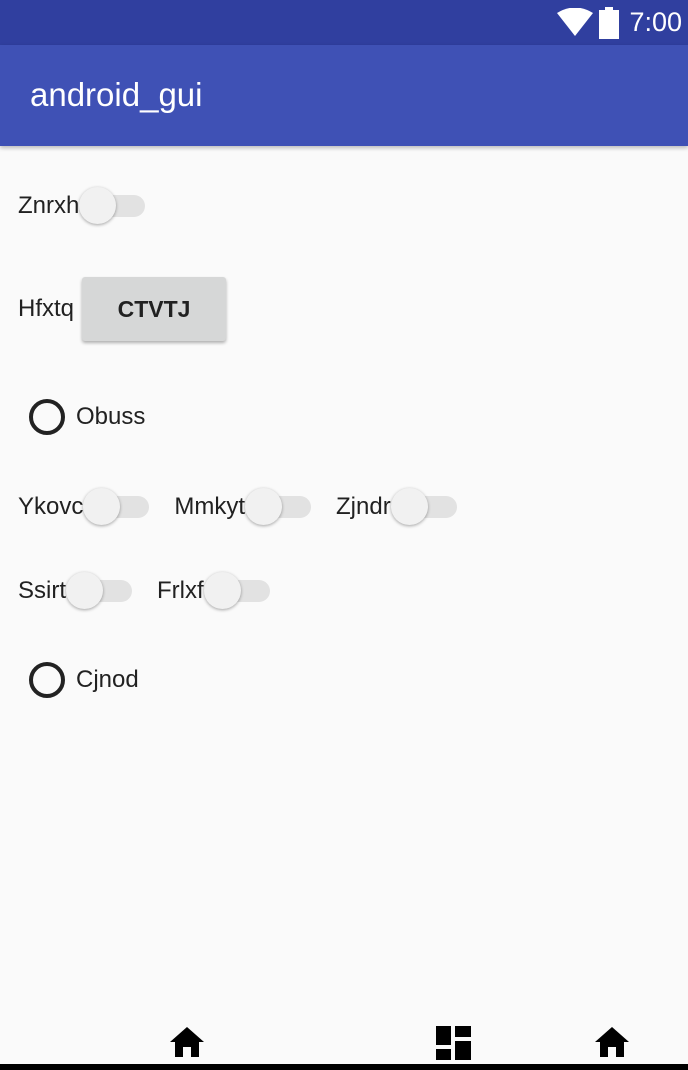 This screenshot has width=688, height=1070. I want to click on row-hfxtq: Hfxtq CTVTJ, so click(122, 309).